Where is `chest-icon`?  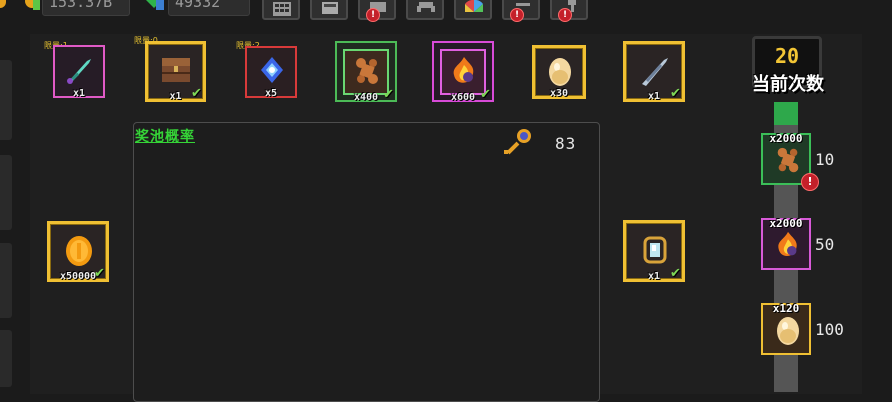 chest-icon is located at coordinates (176, 70).